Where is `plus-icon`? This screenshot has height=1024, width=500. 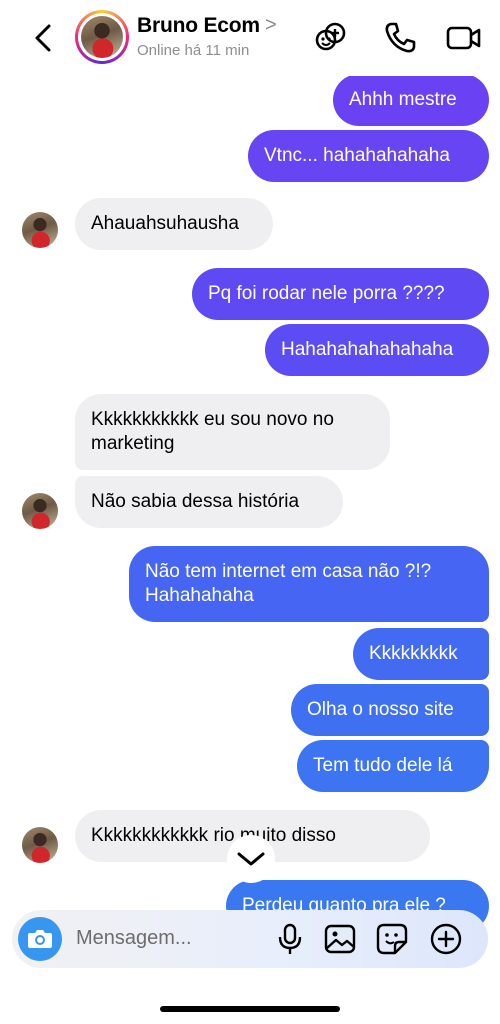 plus-icon is located at coordinates (446, 939).